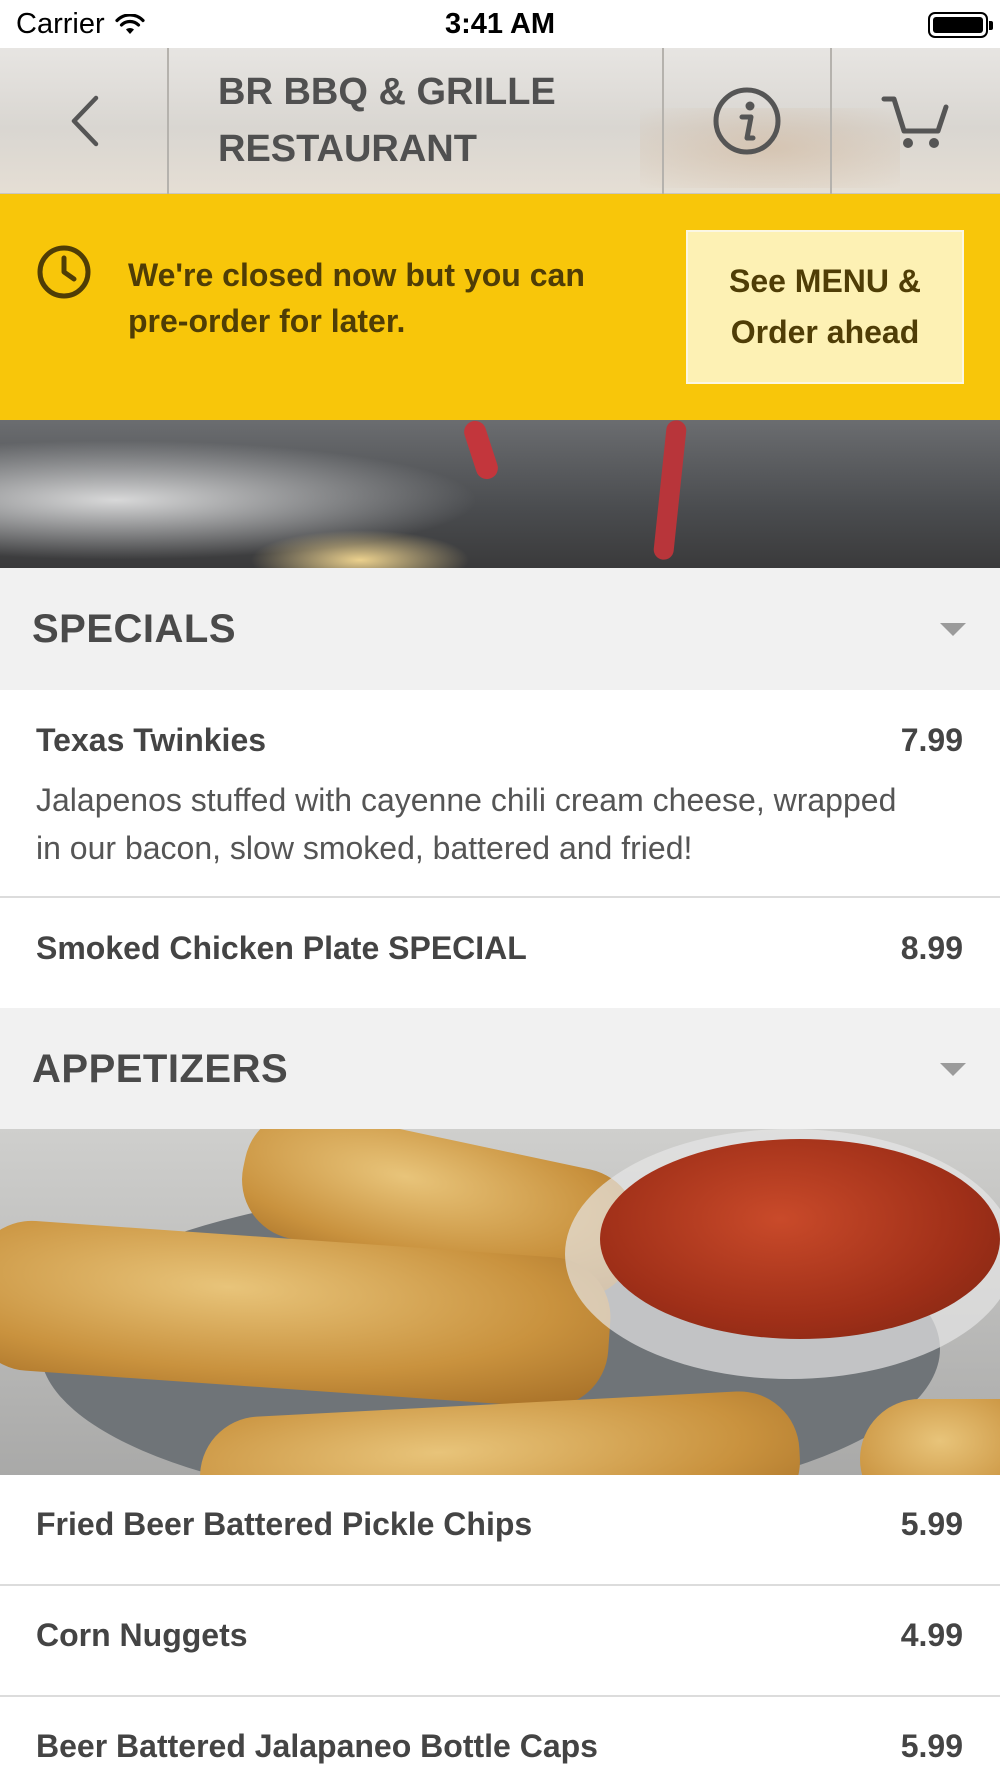 The width and height of the screenshot is (1000, 1778). I want to click on section-title: SPECIALS, so click(134, 628).